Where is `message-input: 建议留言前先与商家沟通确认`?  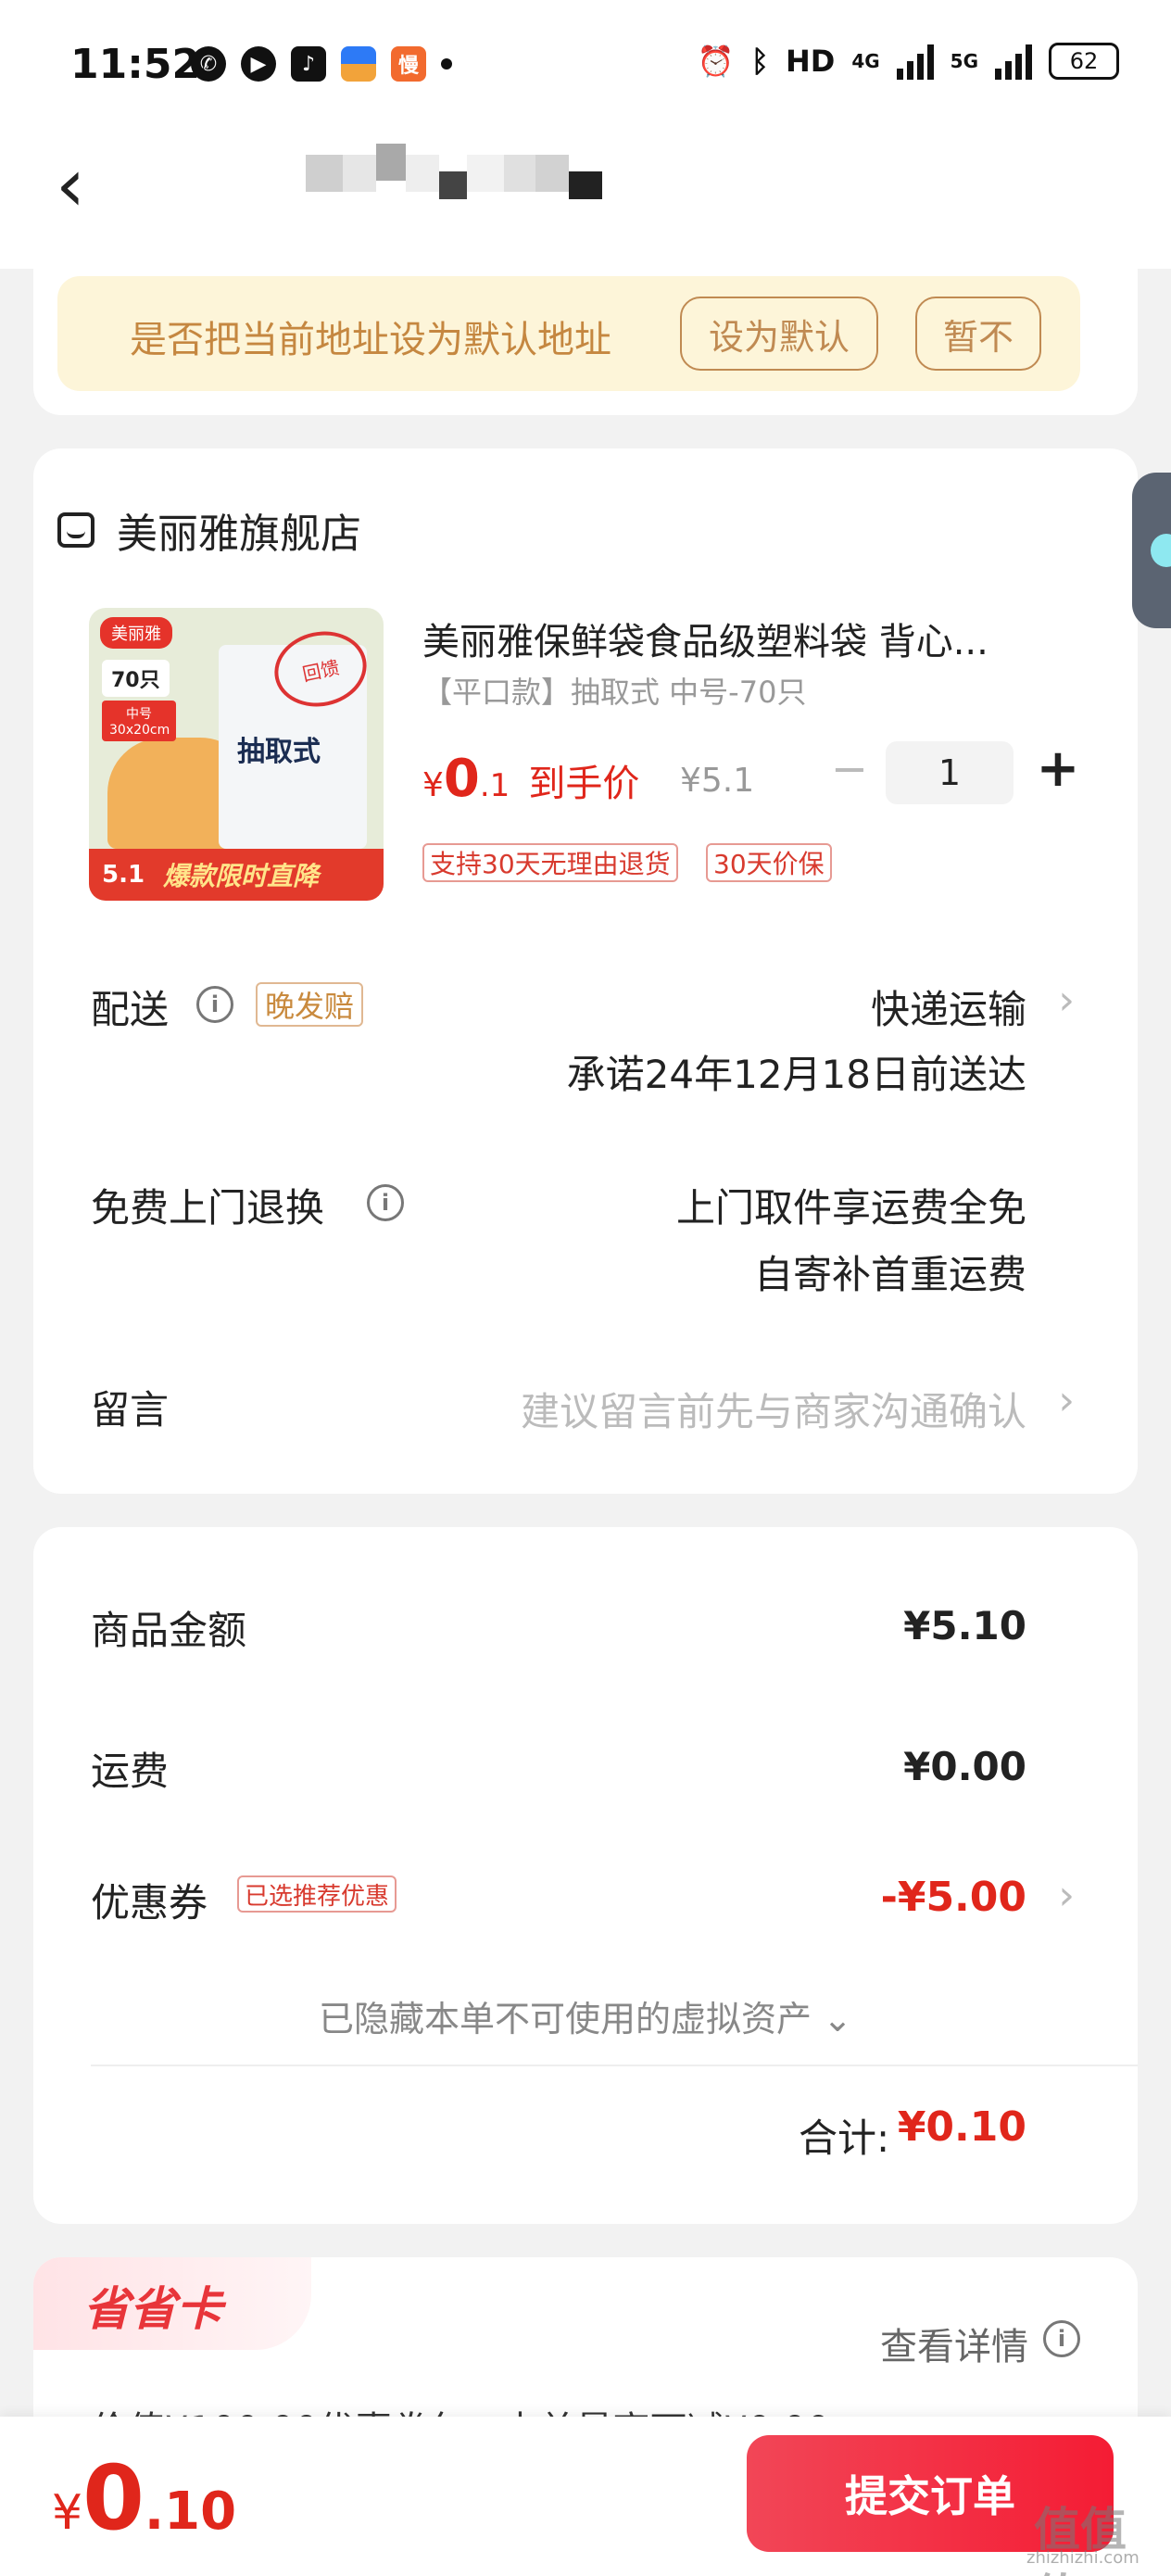 message-input: 建议留言前先与商家沟通确认 is located at coordinates (774, 1409).